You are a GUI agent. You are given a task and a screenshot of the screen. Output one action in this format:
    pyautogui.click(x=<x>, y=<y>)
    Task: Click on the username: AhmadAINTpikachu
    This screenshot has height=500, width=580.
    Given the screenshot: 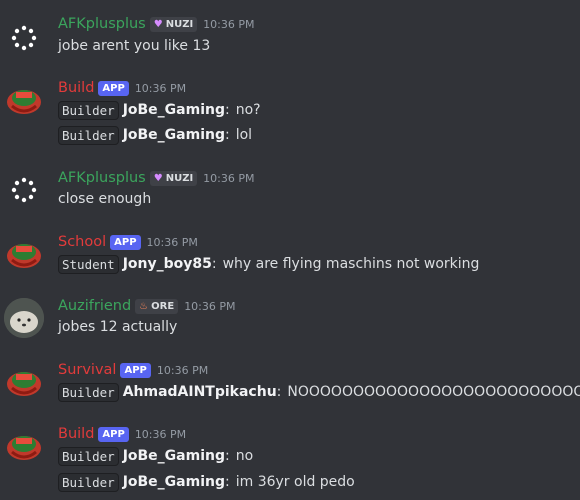 What is the action you would take?
    pyautogui.click(x=200, y=392)
    